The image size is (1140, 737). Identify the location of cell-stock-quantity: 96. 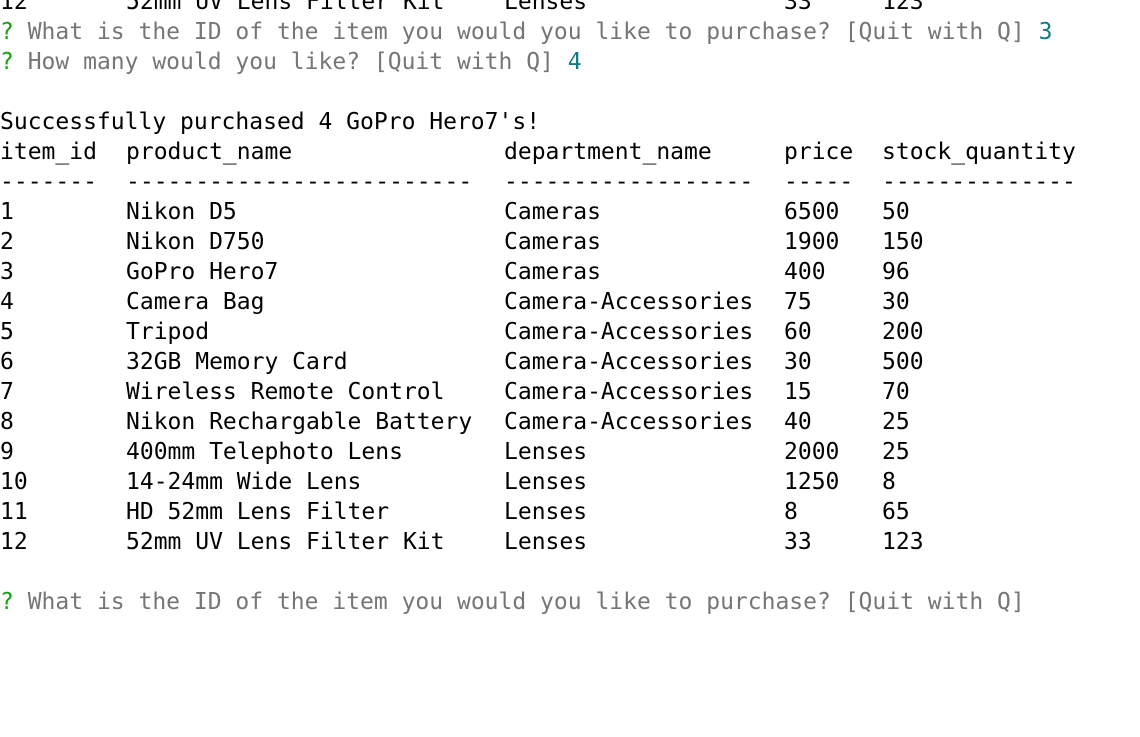
(896, 272).